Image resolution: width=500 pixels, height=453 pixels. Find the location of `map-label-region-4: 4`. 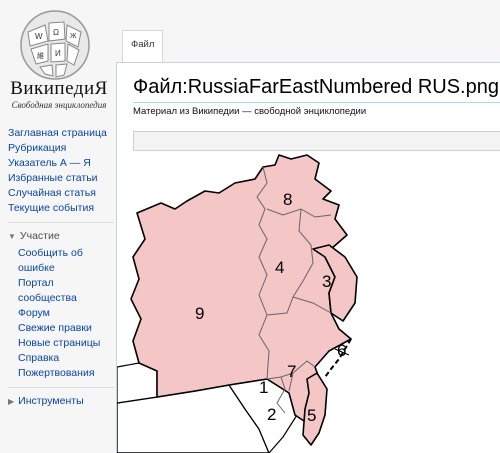

map-label-region-4: 4 is located at coordinates (279, 267).